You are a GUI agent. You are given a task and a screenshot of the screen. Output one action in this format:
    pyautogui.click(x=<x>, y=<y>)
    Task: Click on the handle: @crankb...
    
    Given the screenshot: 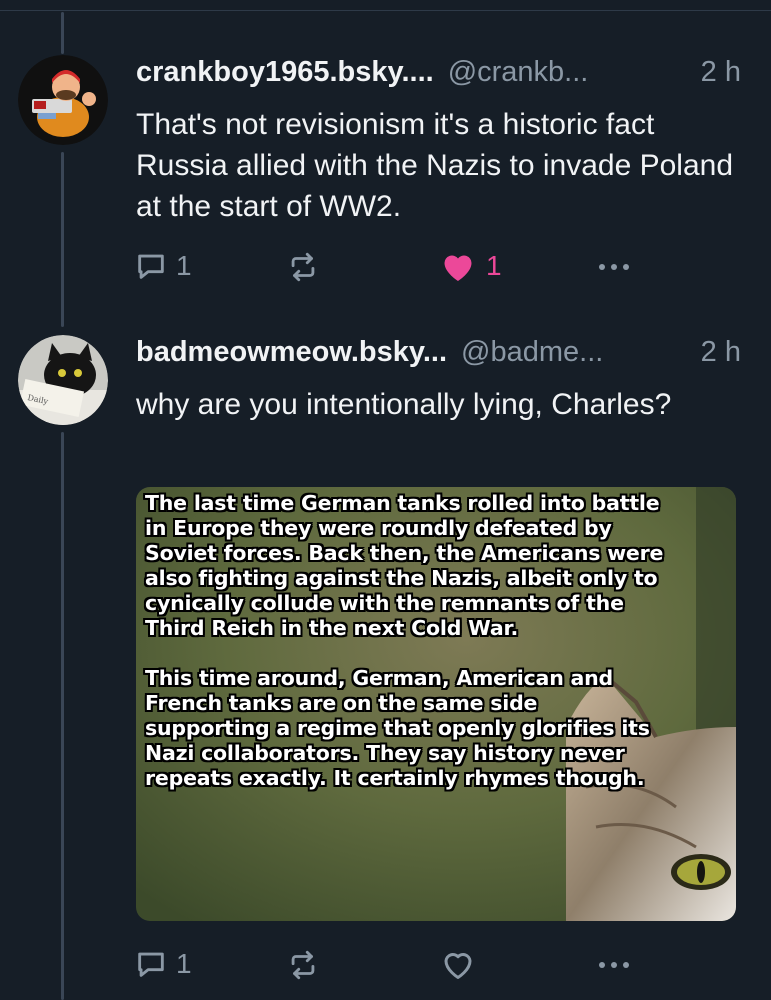 What is the action you would take?
    pyautogui.click(x=569, y=72)
    